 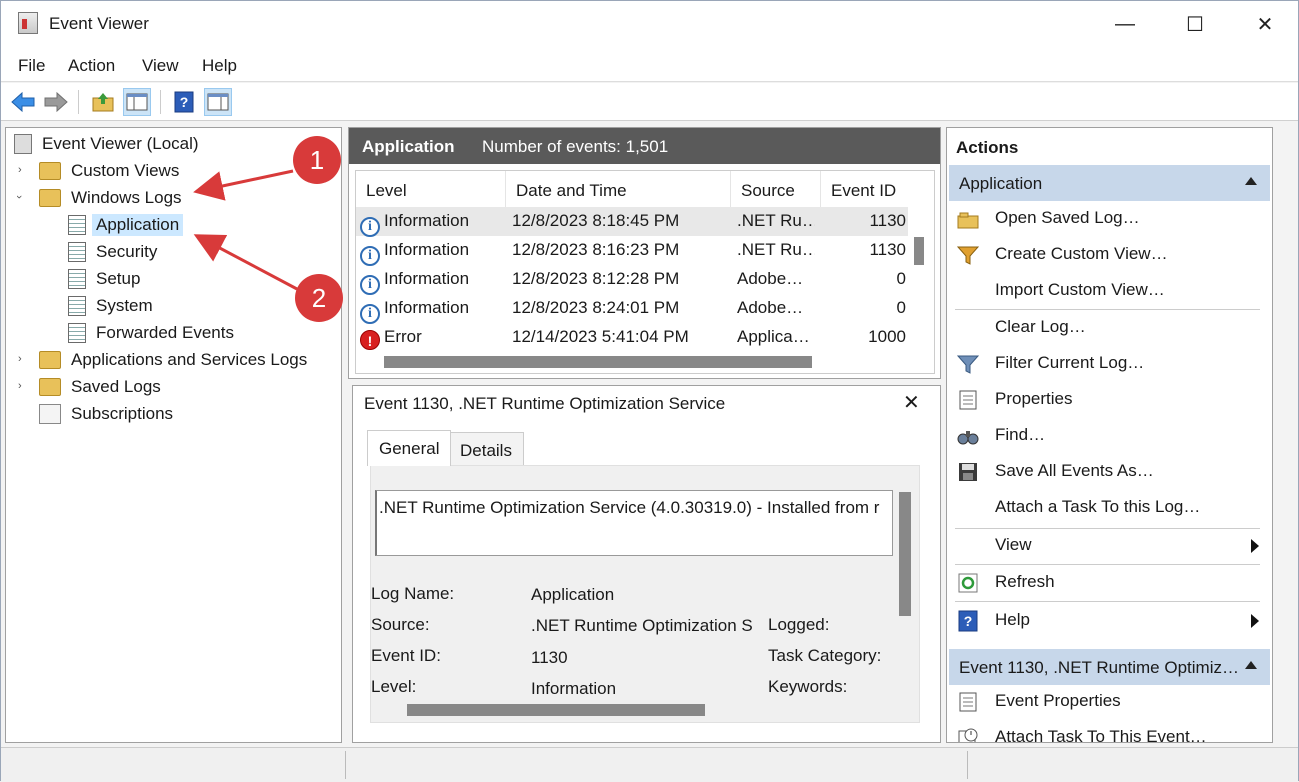 What do you see at coordinates (427, 249) in the screenshot?
I see `level-text: Information` at bounding box center [427, 249].